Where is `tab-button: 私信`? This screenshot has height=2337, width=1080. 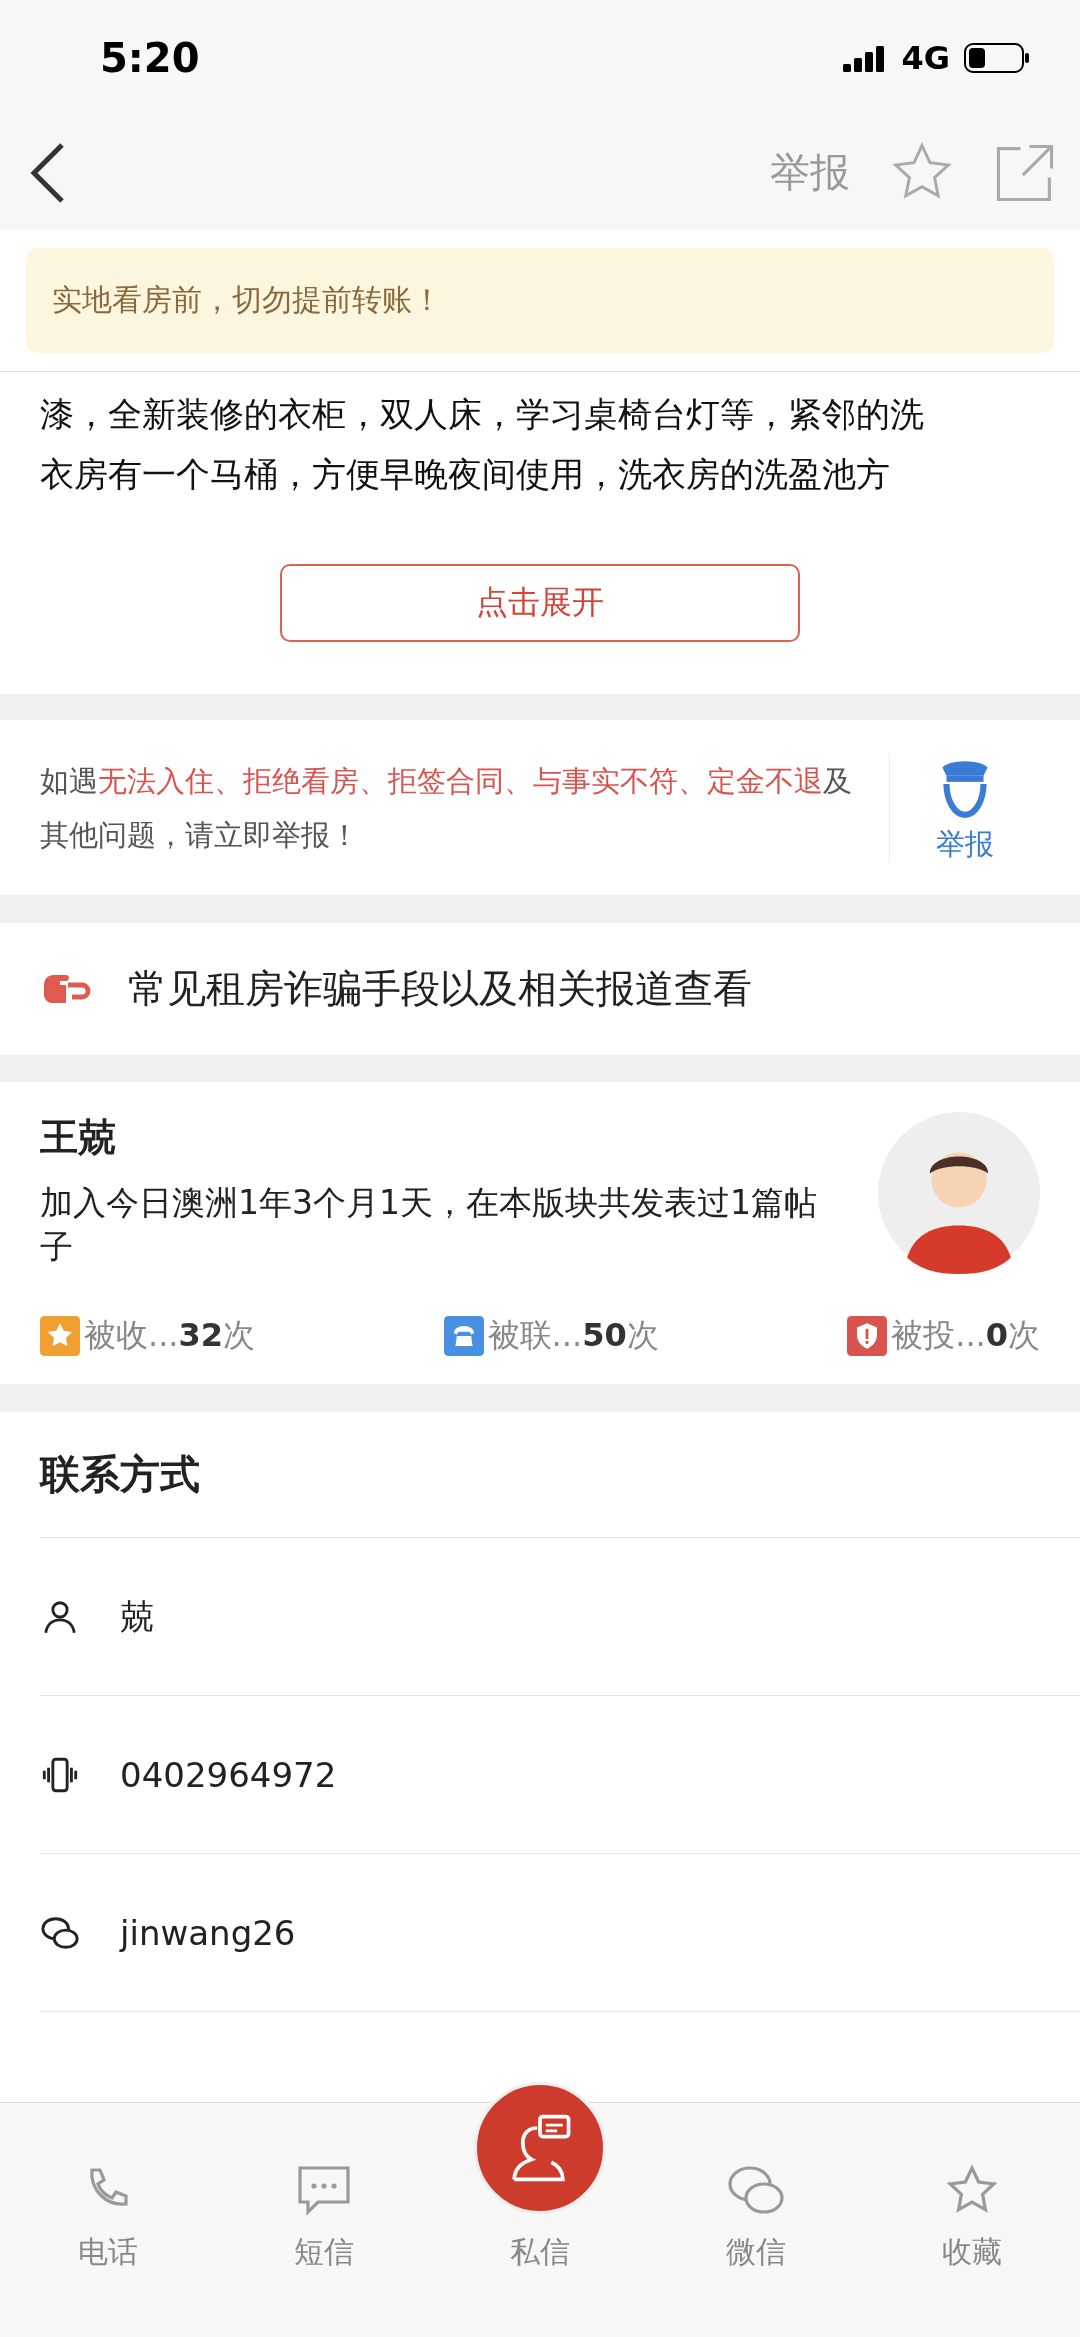
tab-button: 私信 is located at coordinates (540, 2155).